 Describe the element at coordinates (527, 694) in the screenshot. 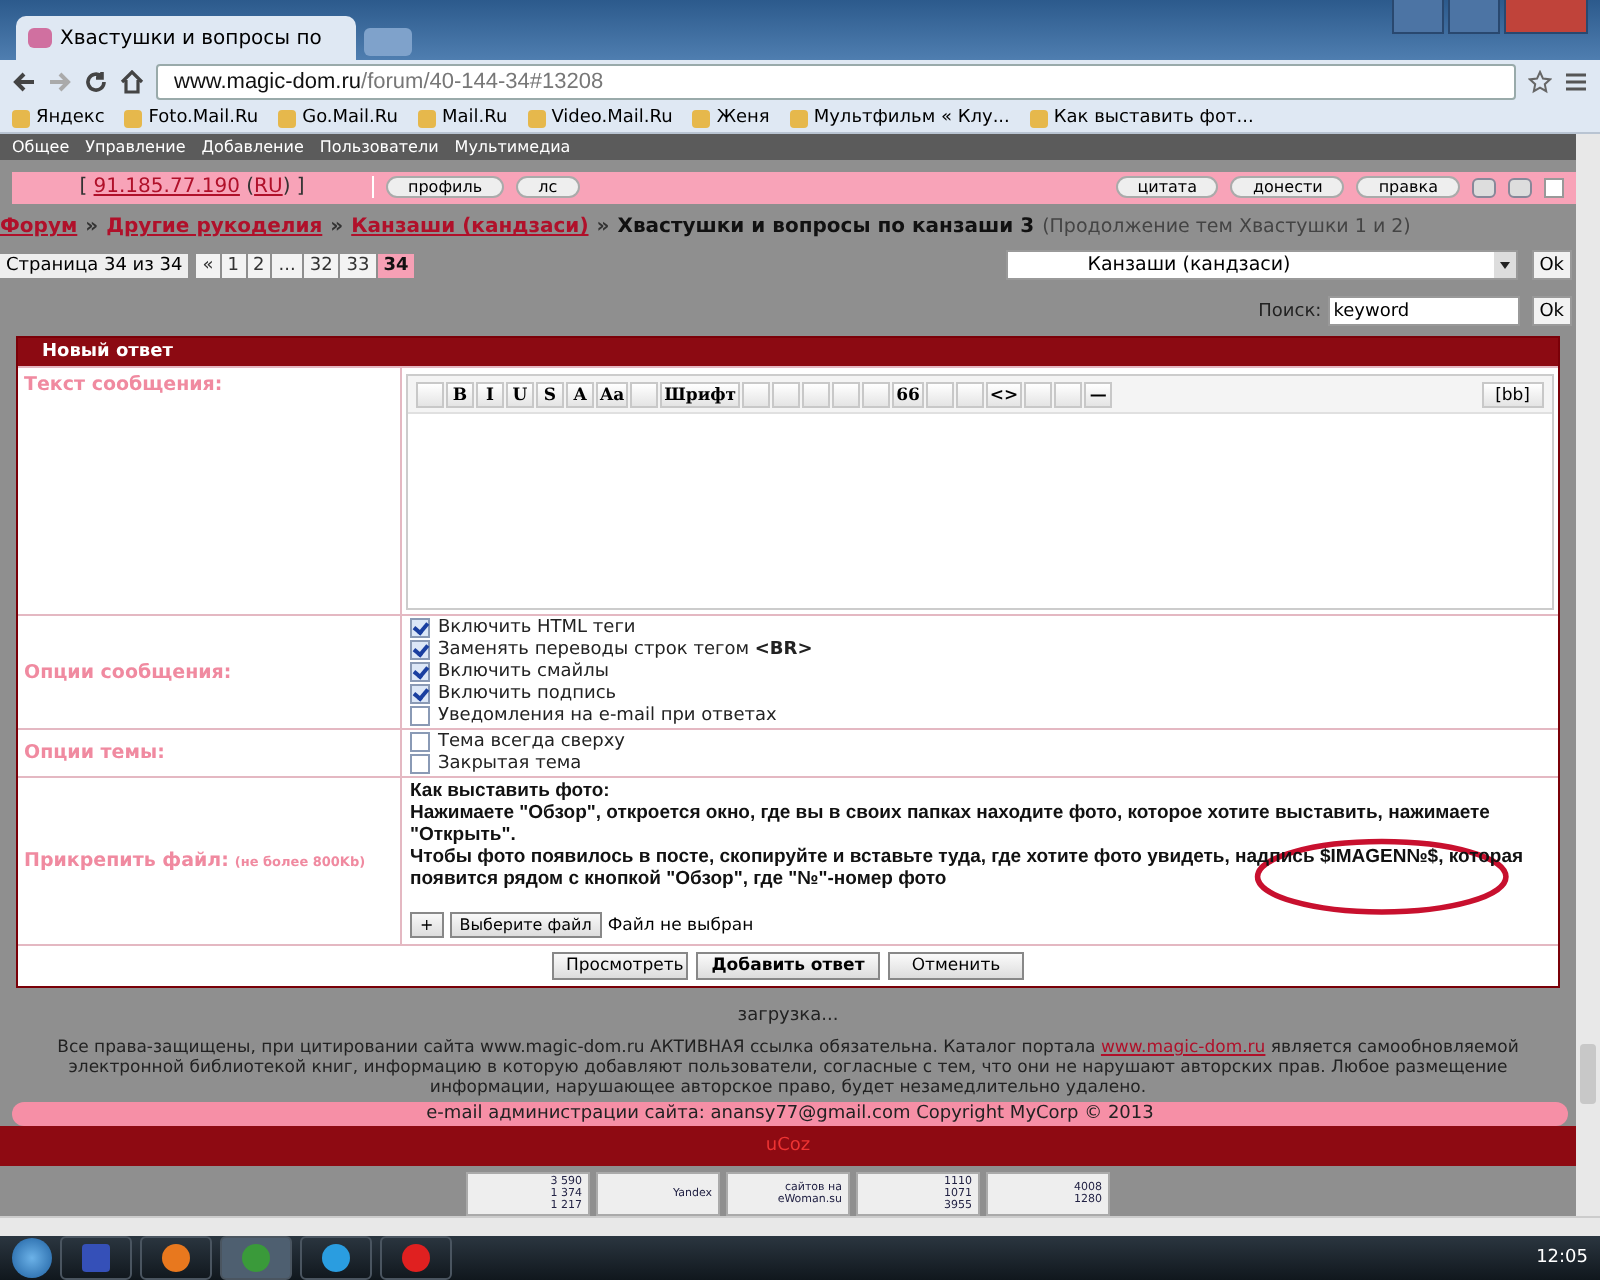

I see `option-label: Включить подпись` at that location.